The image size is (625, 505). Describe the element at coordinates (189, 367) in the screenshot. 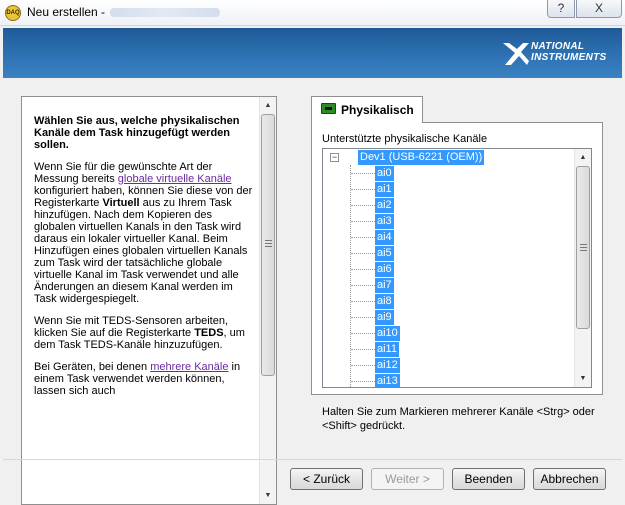

I see `multiple-channels-link: mehrere Kanäle` at that location.